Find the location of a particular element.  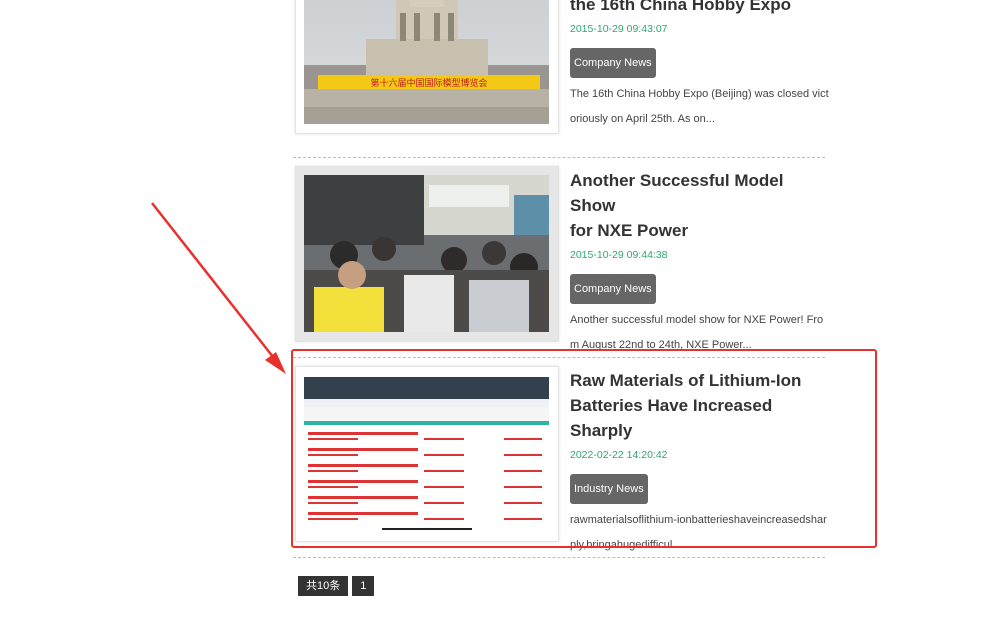

article-thumbnail-frame: 第十六届中国国际模型博览会 is located at coordinates (427, 67).